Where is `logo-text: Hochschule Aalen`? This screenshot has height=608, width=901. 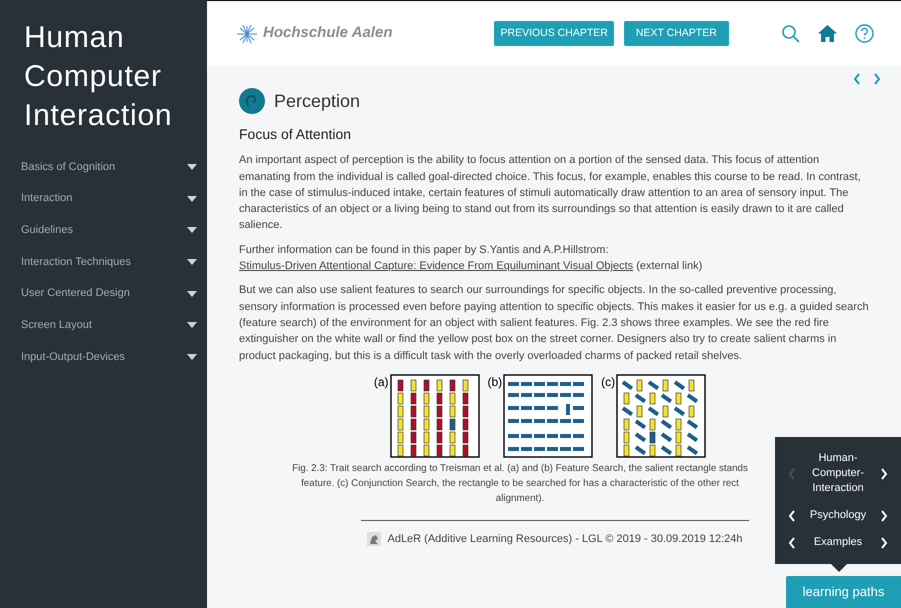 logo-text: Hochschule Aalen is located at coordinates (327, 33).